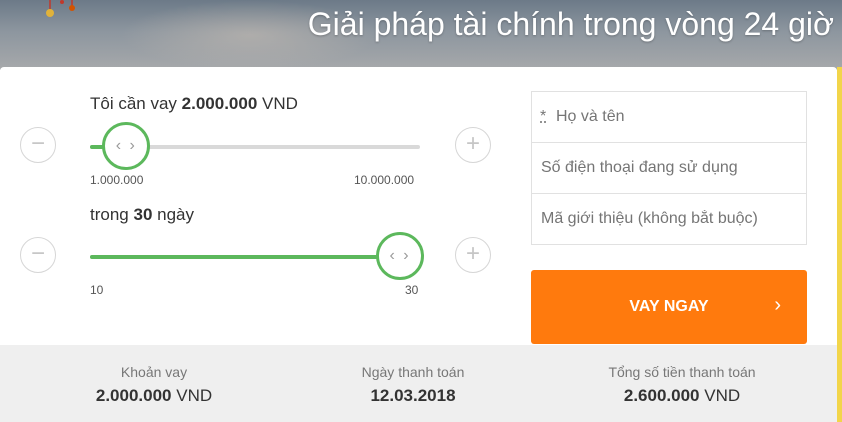  Describe the element at coordinates (109, 214) in the screenshot. I see `term-label-prefix: trong` at that location.